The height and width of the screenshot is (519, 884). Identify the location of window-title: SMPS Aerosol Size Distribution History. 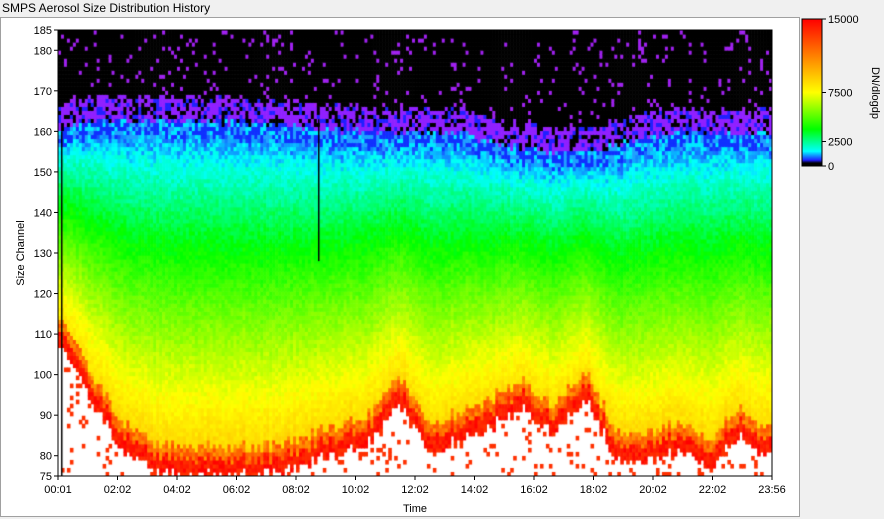
(106, 8).